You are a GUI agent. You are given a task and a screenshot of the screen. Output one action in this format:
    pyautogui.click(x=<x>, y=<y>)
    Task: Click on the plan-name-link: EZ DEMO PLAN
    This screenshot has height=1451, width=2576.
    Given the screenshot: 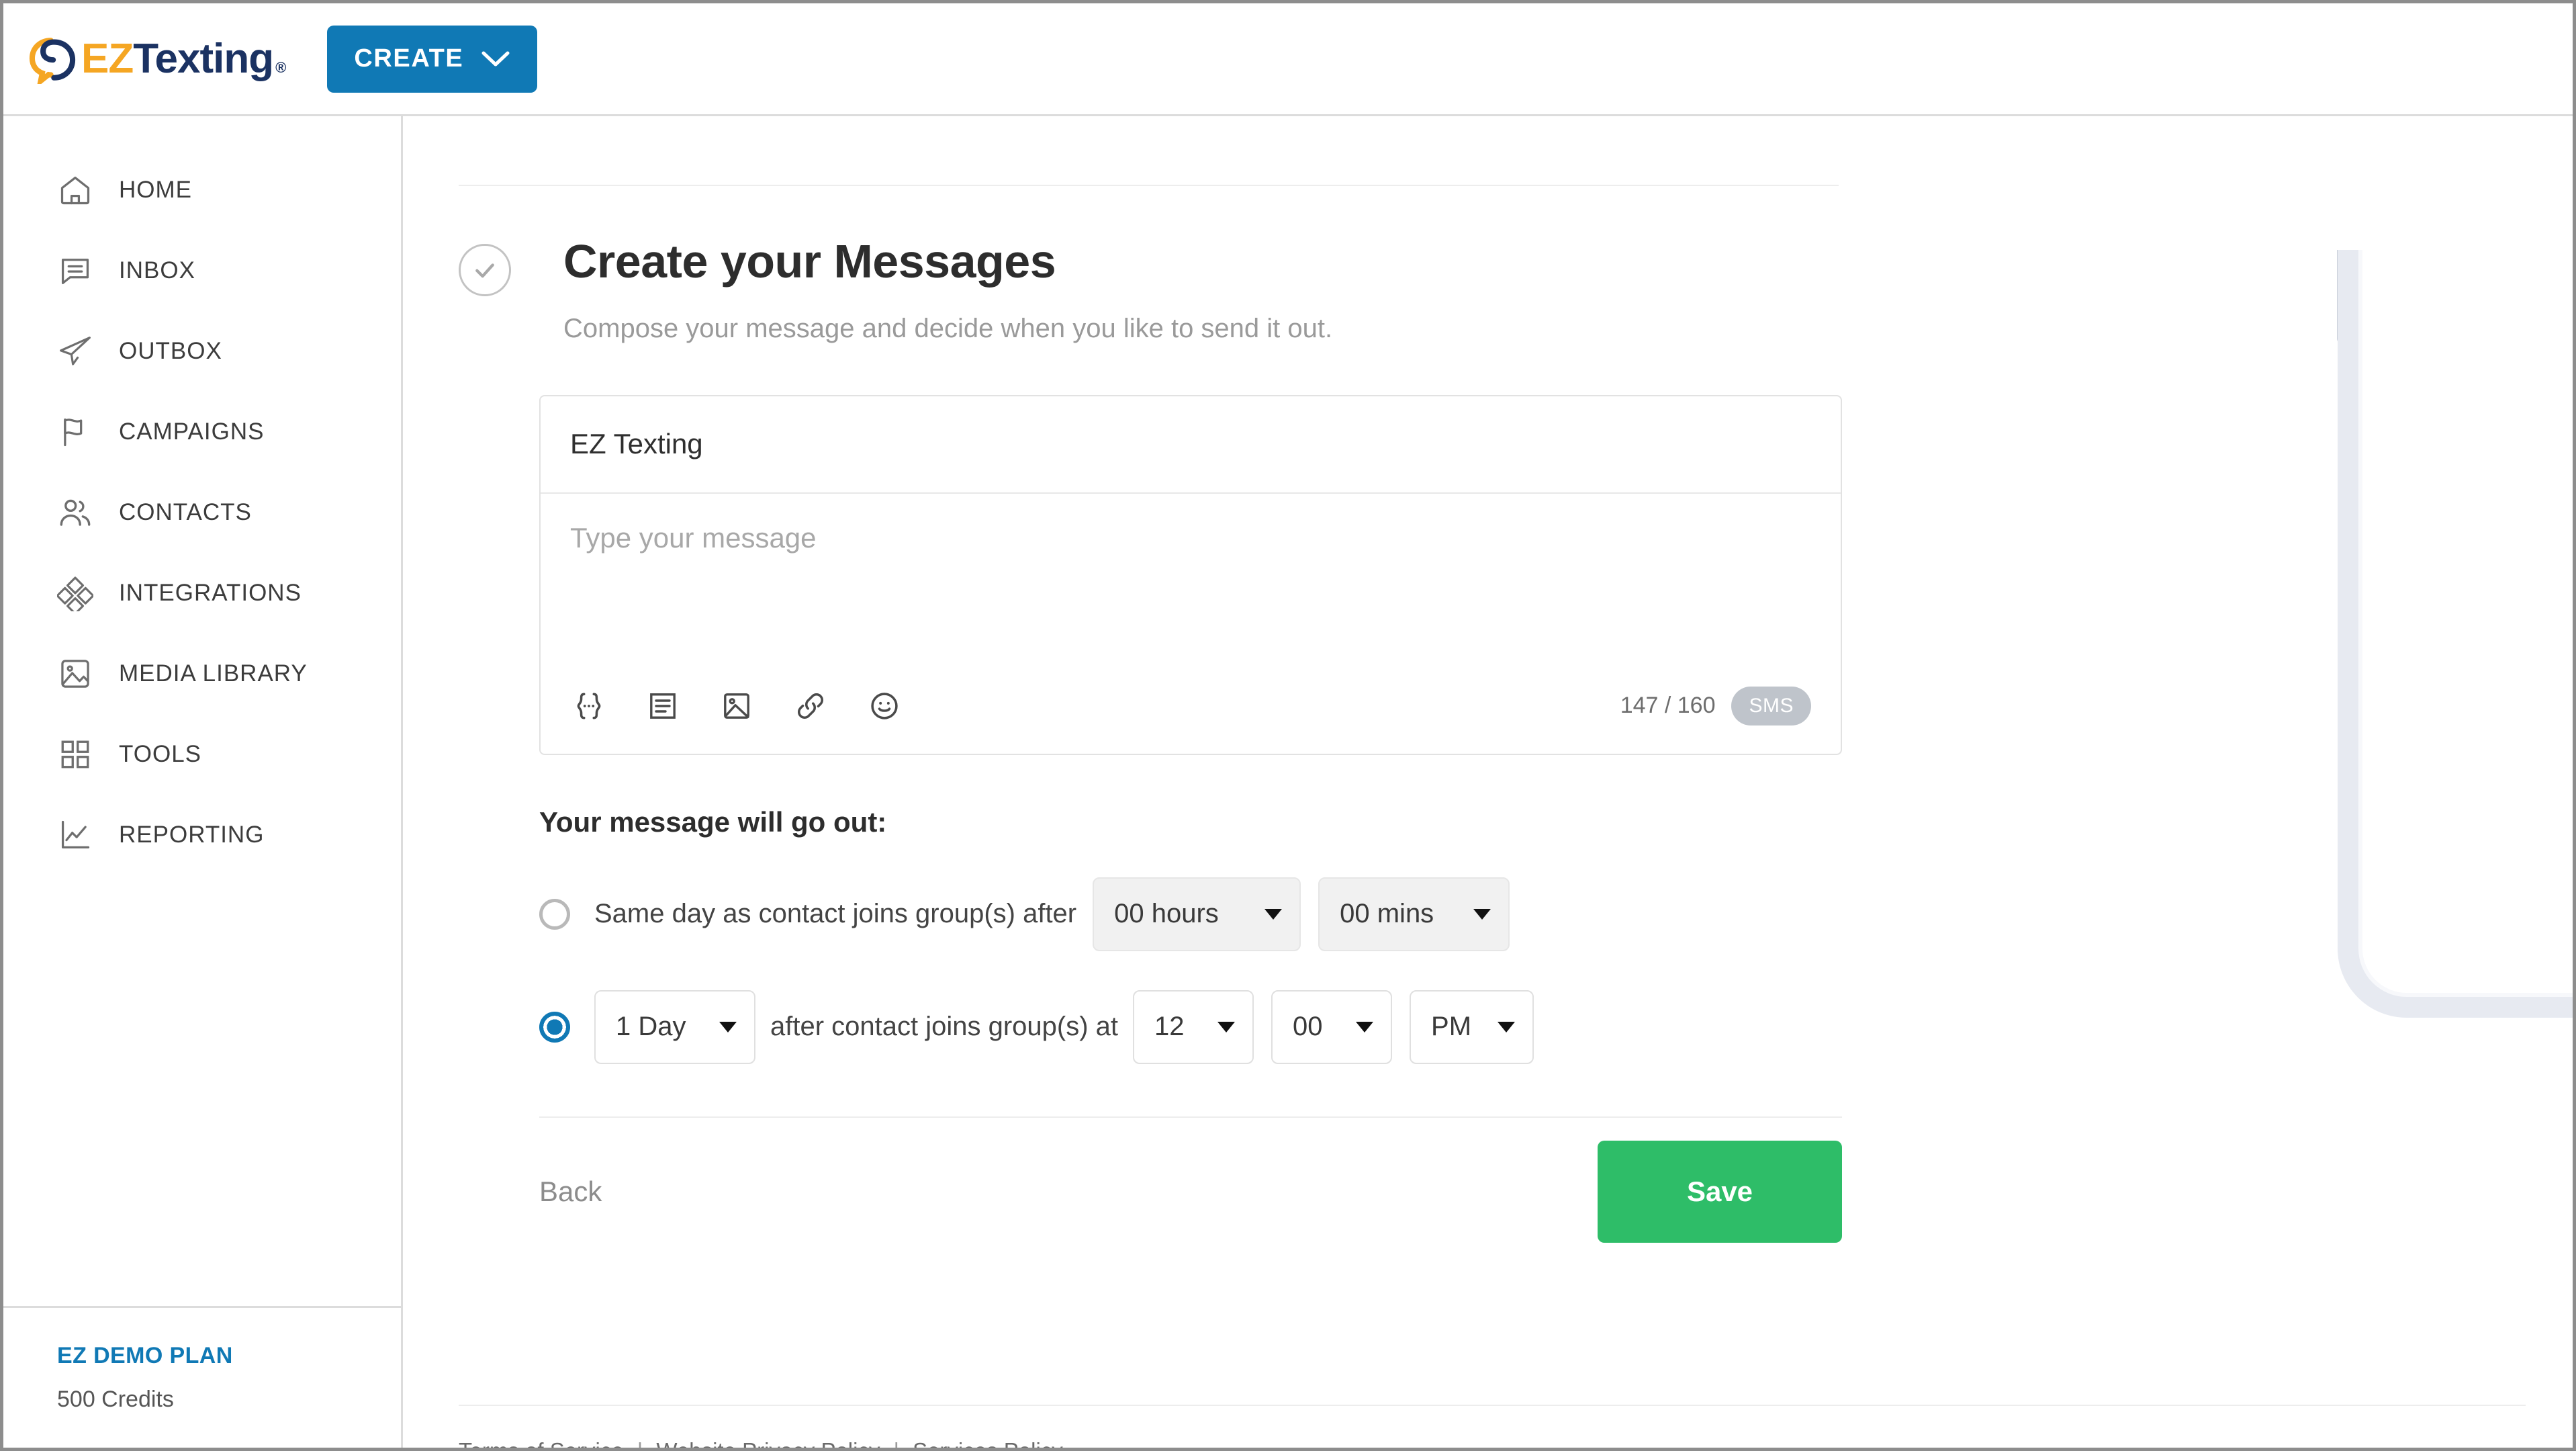 What is the action you would take?
    pyautogui.click(x=229, y=1356)
    